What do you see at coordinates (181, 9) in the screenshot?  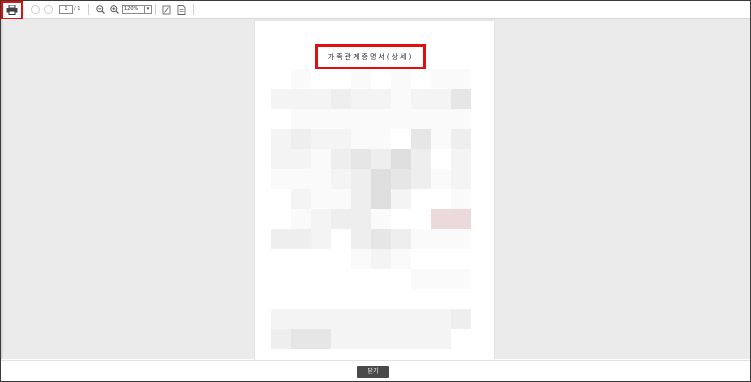 I see `document-icon` at bounding box center [181, 9].